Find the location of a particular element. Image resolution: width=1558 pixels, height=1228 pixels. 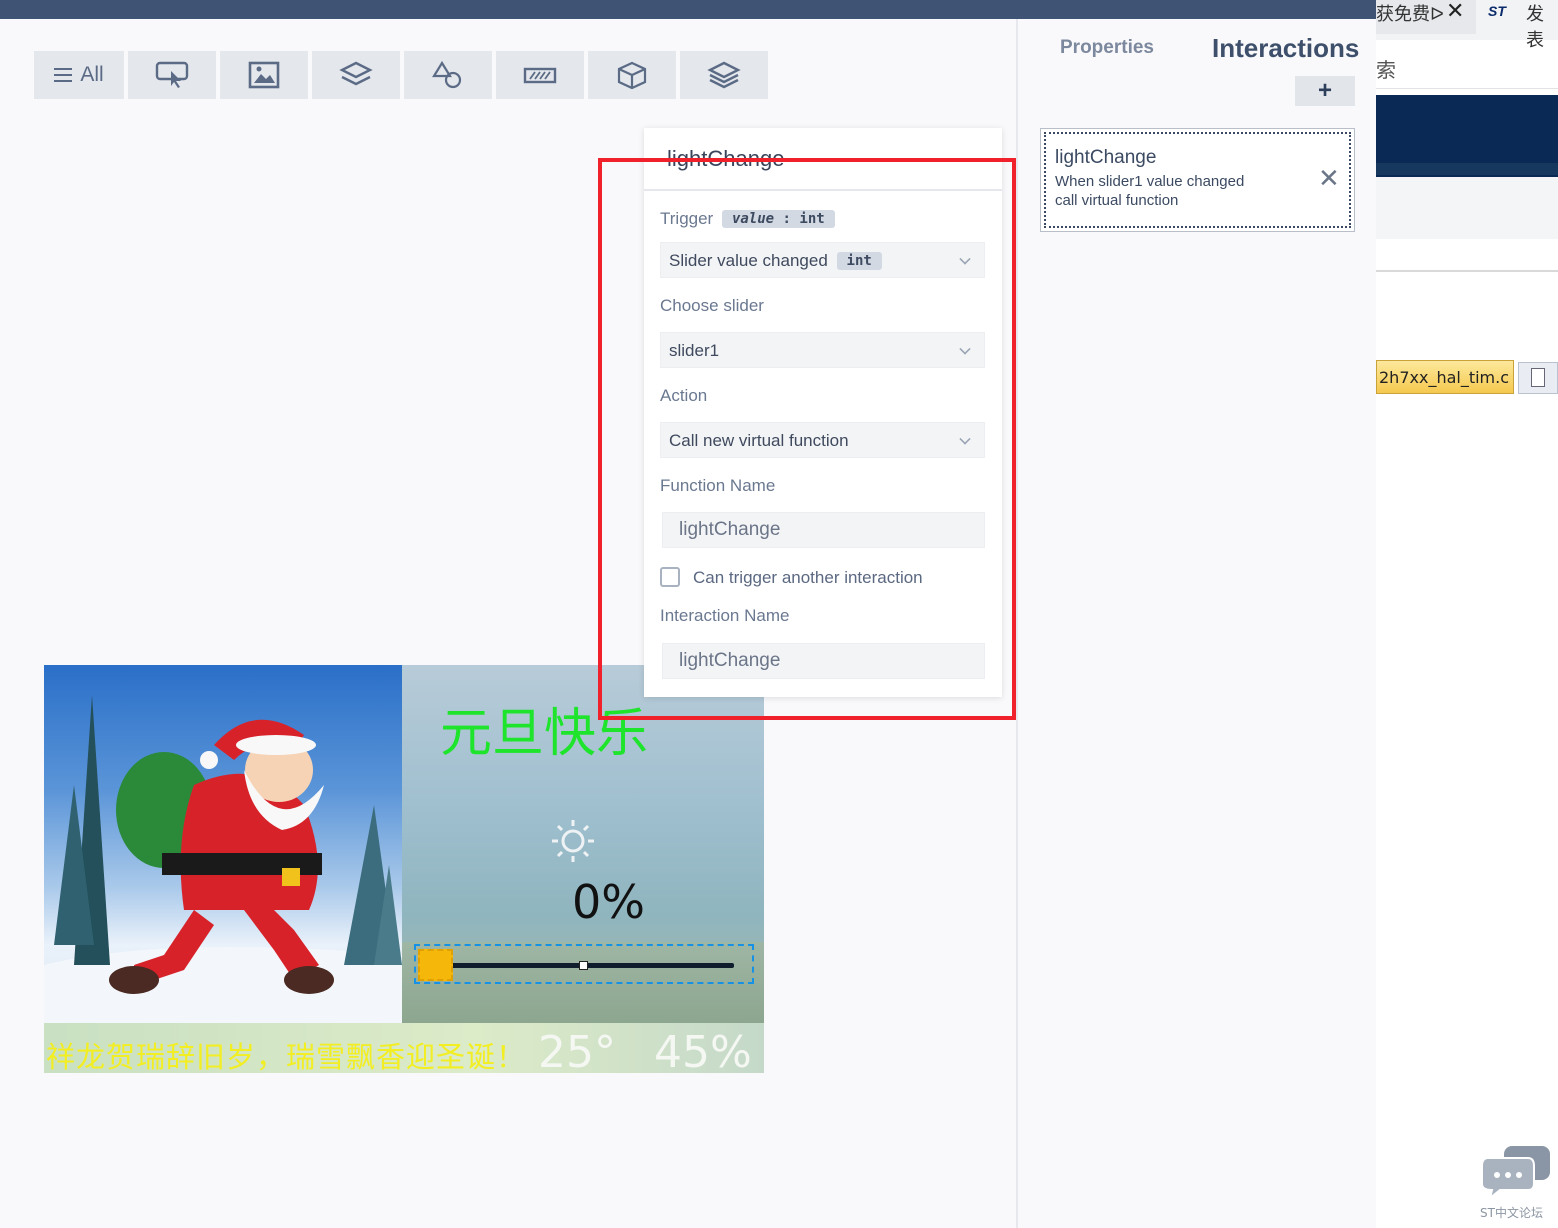

interaction-tool-button is located at coordinates (172, 75).